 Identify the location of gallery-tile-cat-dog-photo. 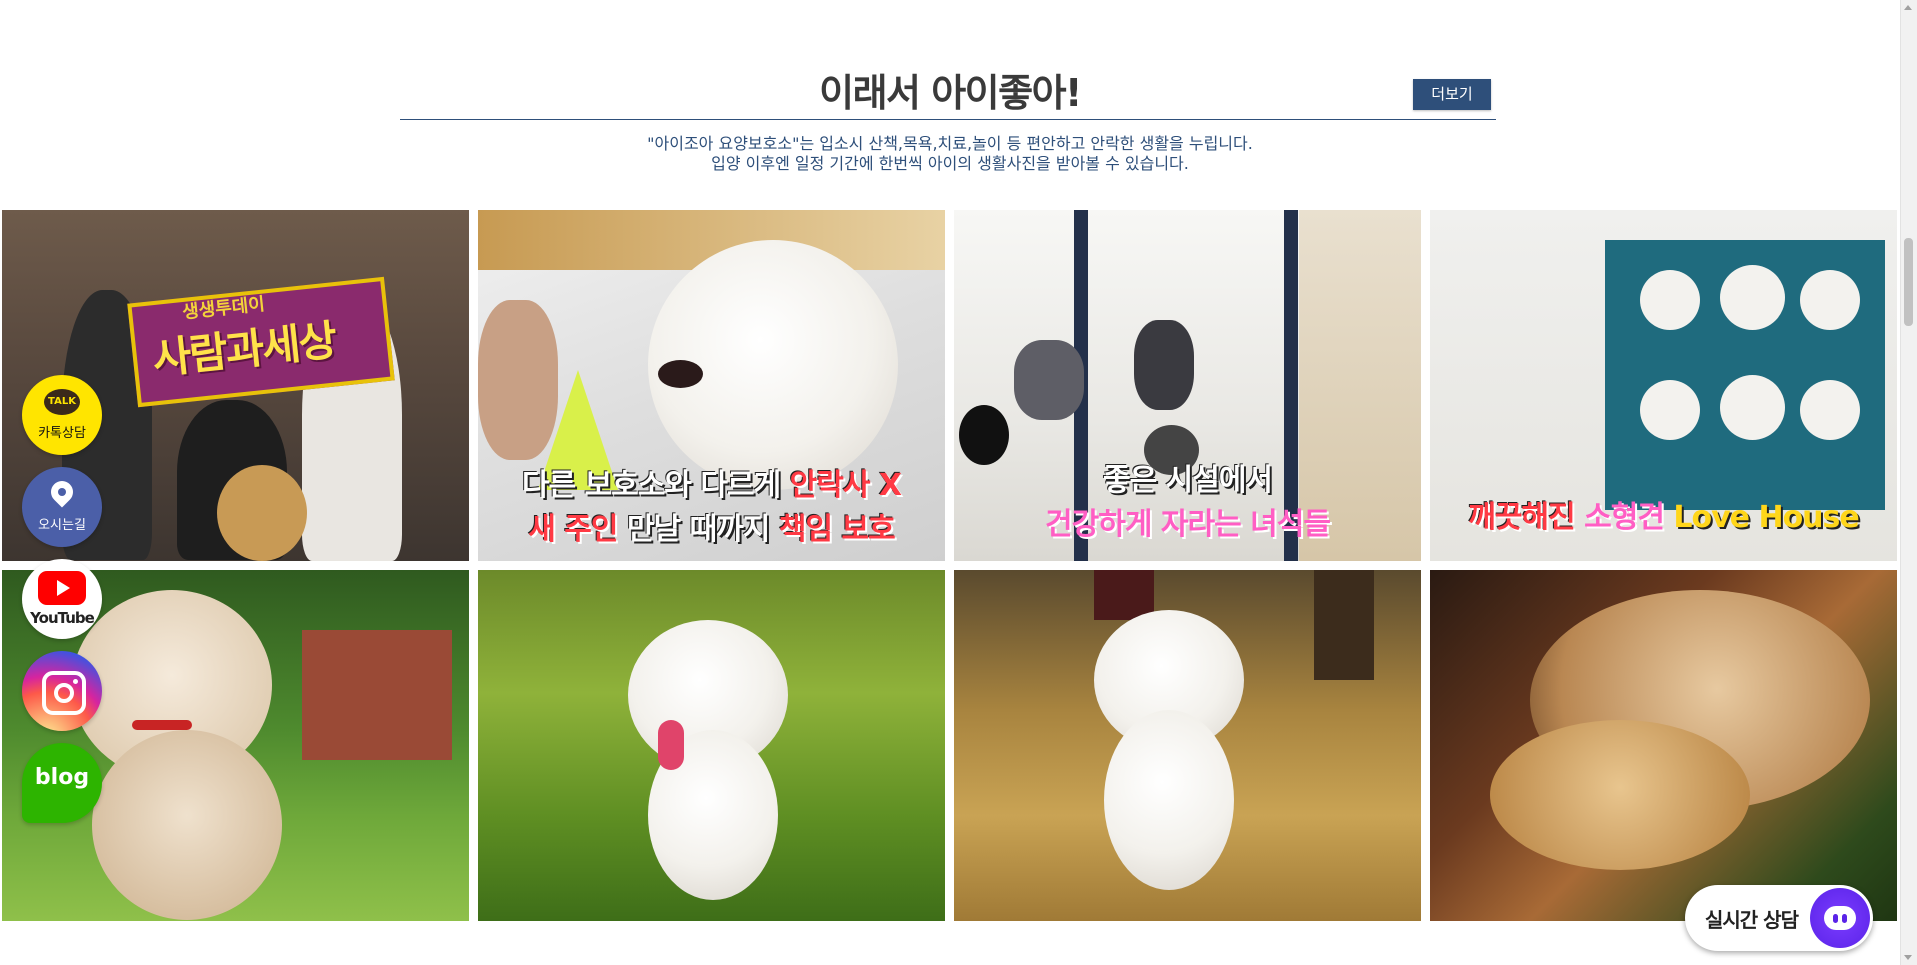
(1663, 745).